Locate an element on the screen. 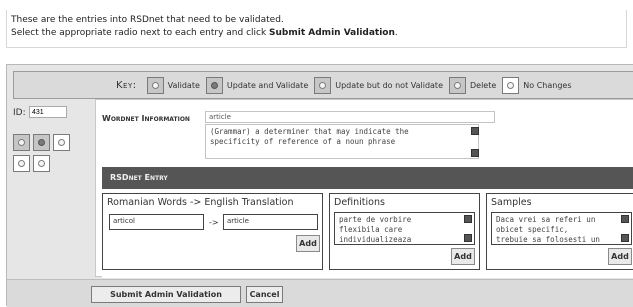 The image size is (633, 307). translation-arrow: -> is located at coordinates (214, 222).